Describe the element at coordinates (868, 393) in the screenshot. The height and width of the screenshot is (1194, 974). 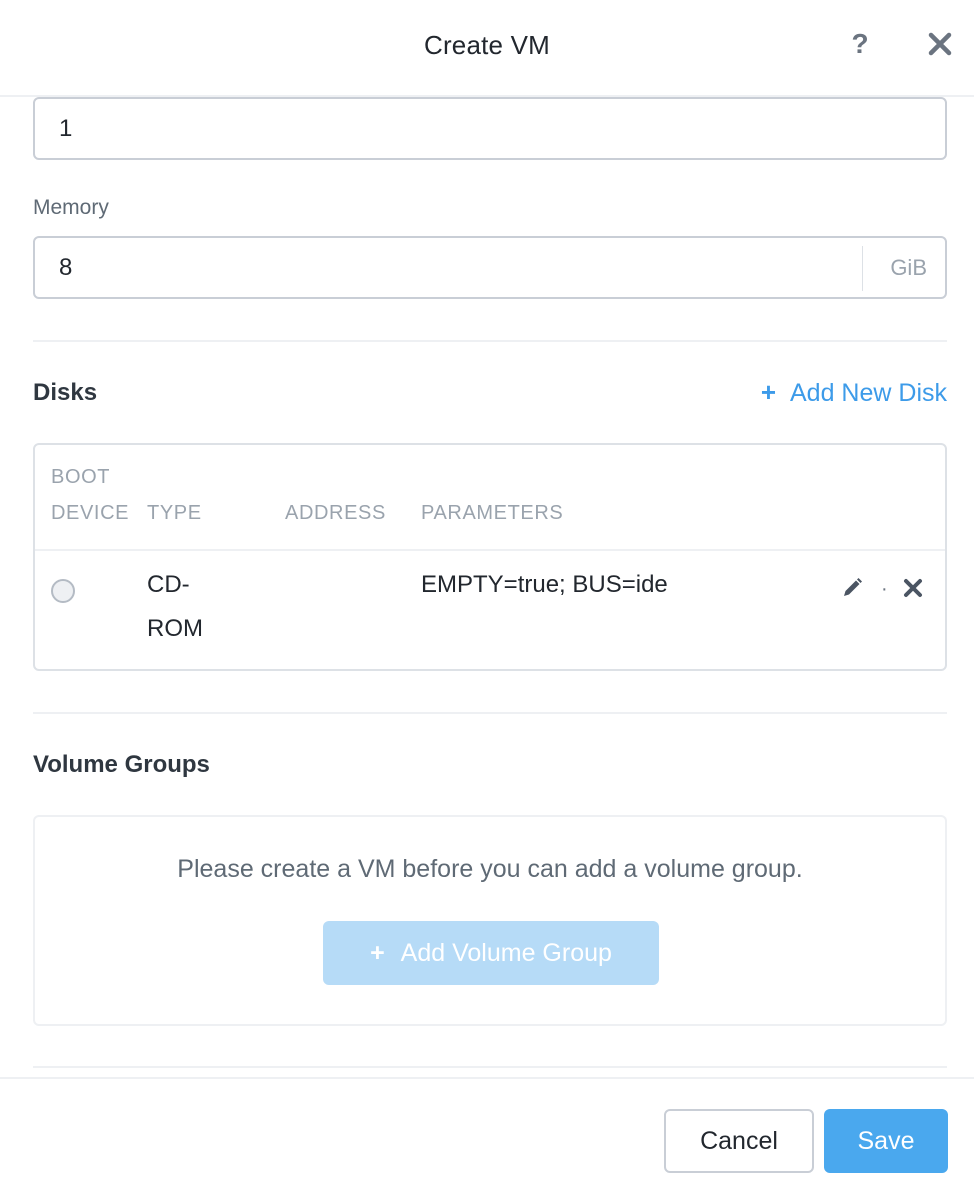
I see `add-new-disk-label: Add New Disk` at that location.